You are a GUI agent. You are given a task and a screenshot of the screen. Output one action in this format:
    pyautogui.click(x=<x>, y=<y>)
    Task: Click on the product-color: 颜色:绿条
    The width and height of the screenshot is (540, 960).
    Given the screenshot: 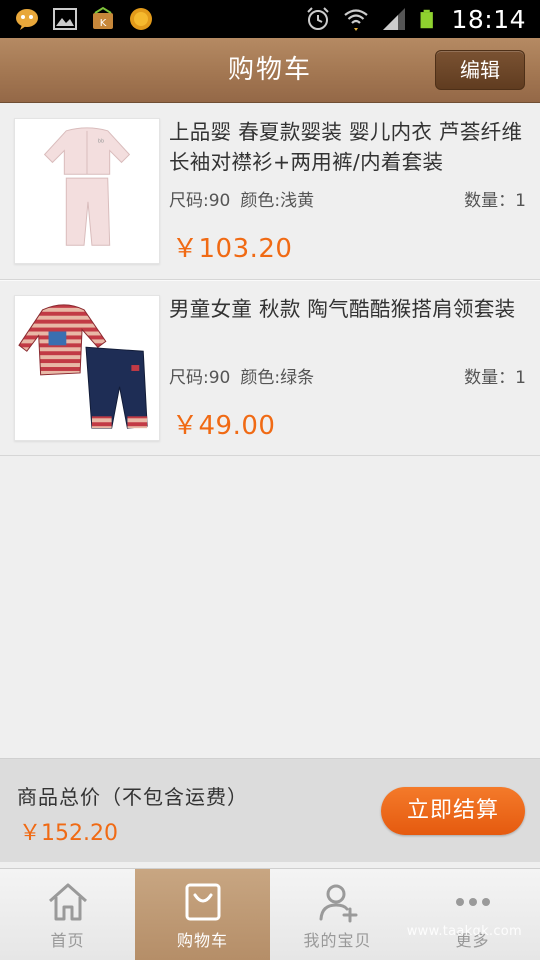 What is the action you would take?
    pyautogui.click(x=277, y=378)
    